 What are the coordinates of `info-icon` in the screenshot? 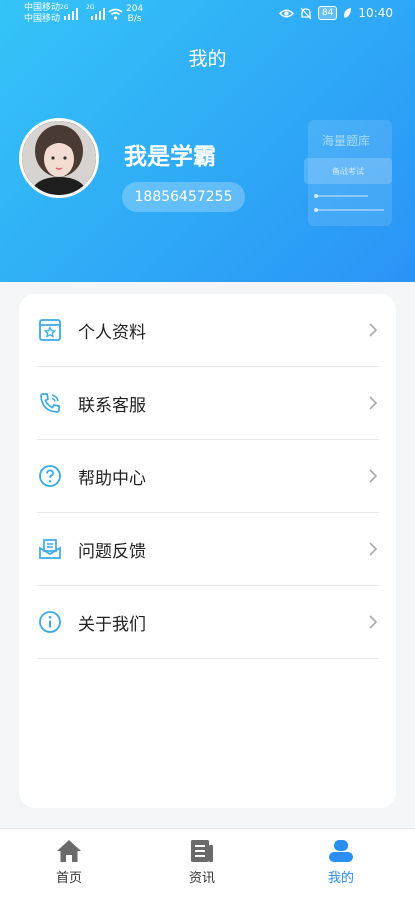 It's located at (50, 622).